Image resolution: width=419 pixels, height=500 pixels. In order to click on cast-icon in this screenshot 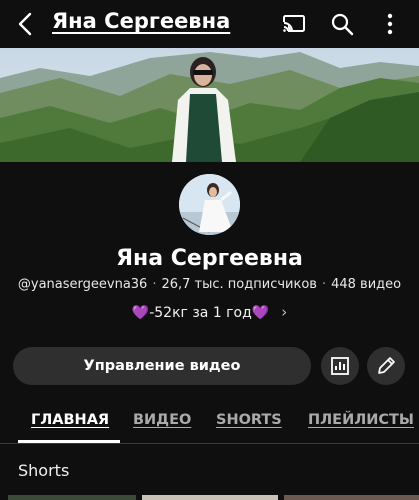, I will do `click(294, 24)`.